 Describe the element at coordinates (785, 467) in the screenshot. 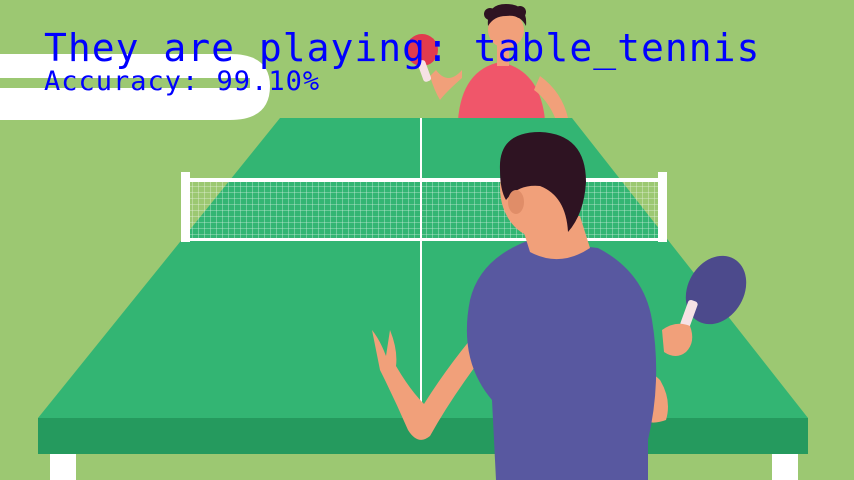

I see `table-leg-right` at that location.